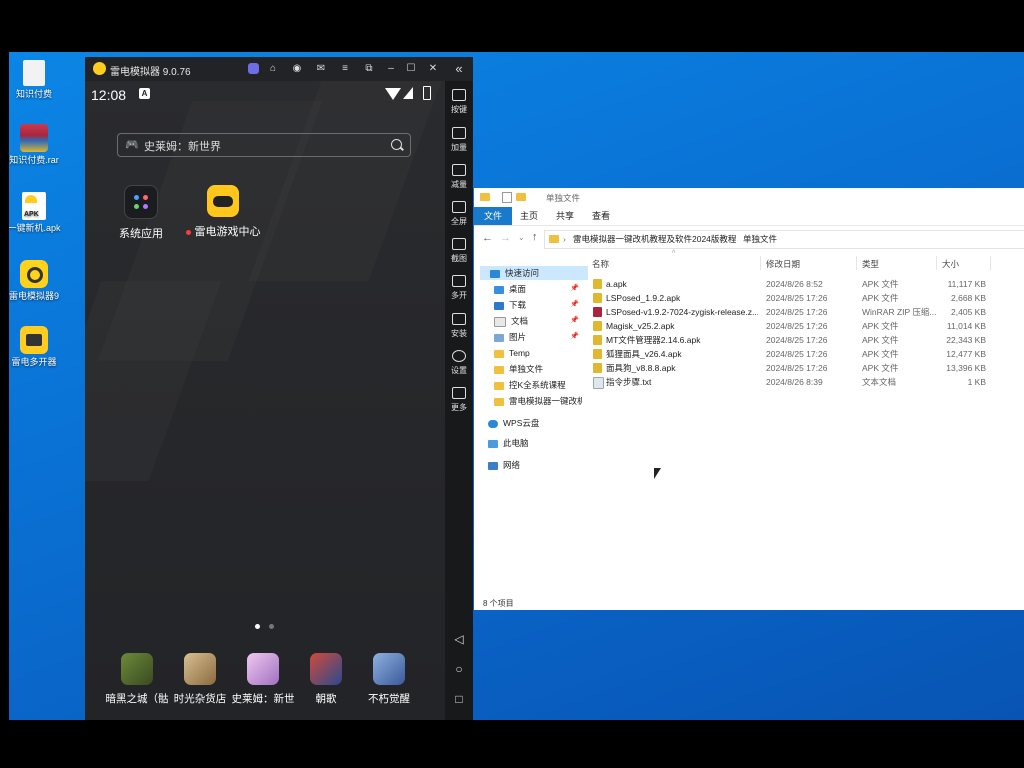 The width and height of the screenshot is (1024, 768). What do you see at coordinates (654, 239) in the screenshot?
I see `breadcrumb-item: 雷电模拟器一键改机教程及软件2024版教程` at bounding box center [654, 239].